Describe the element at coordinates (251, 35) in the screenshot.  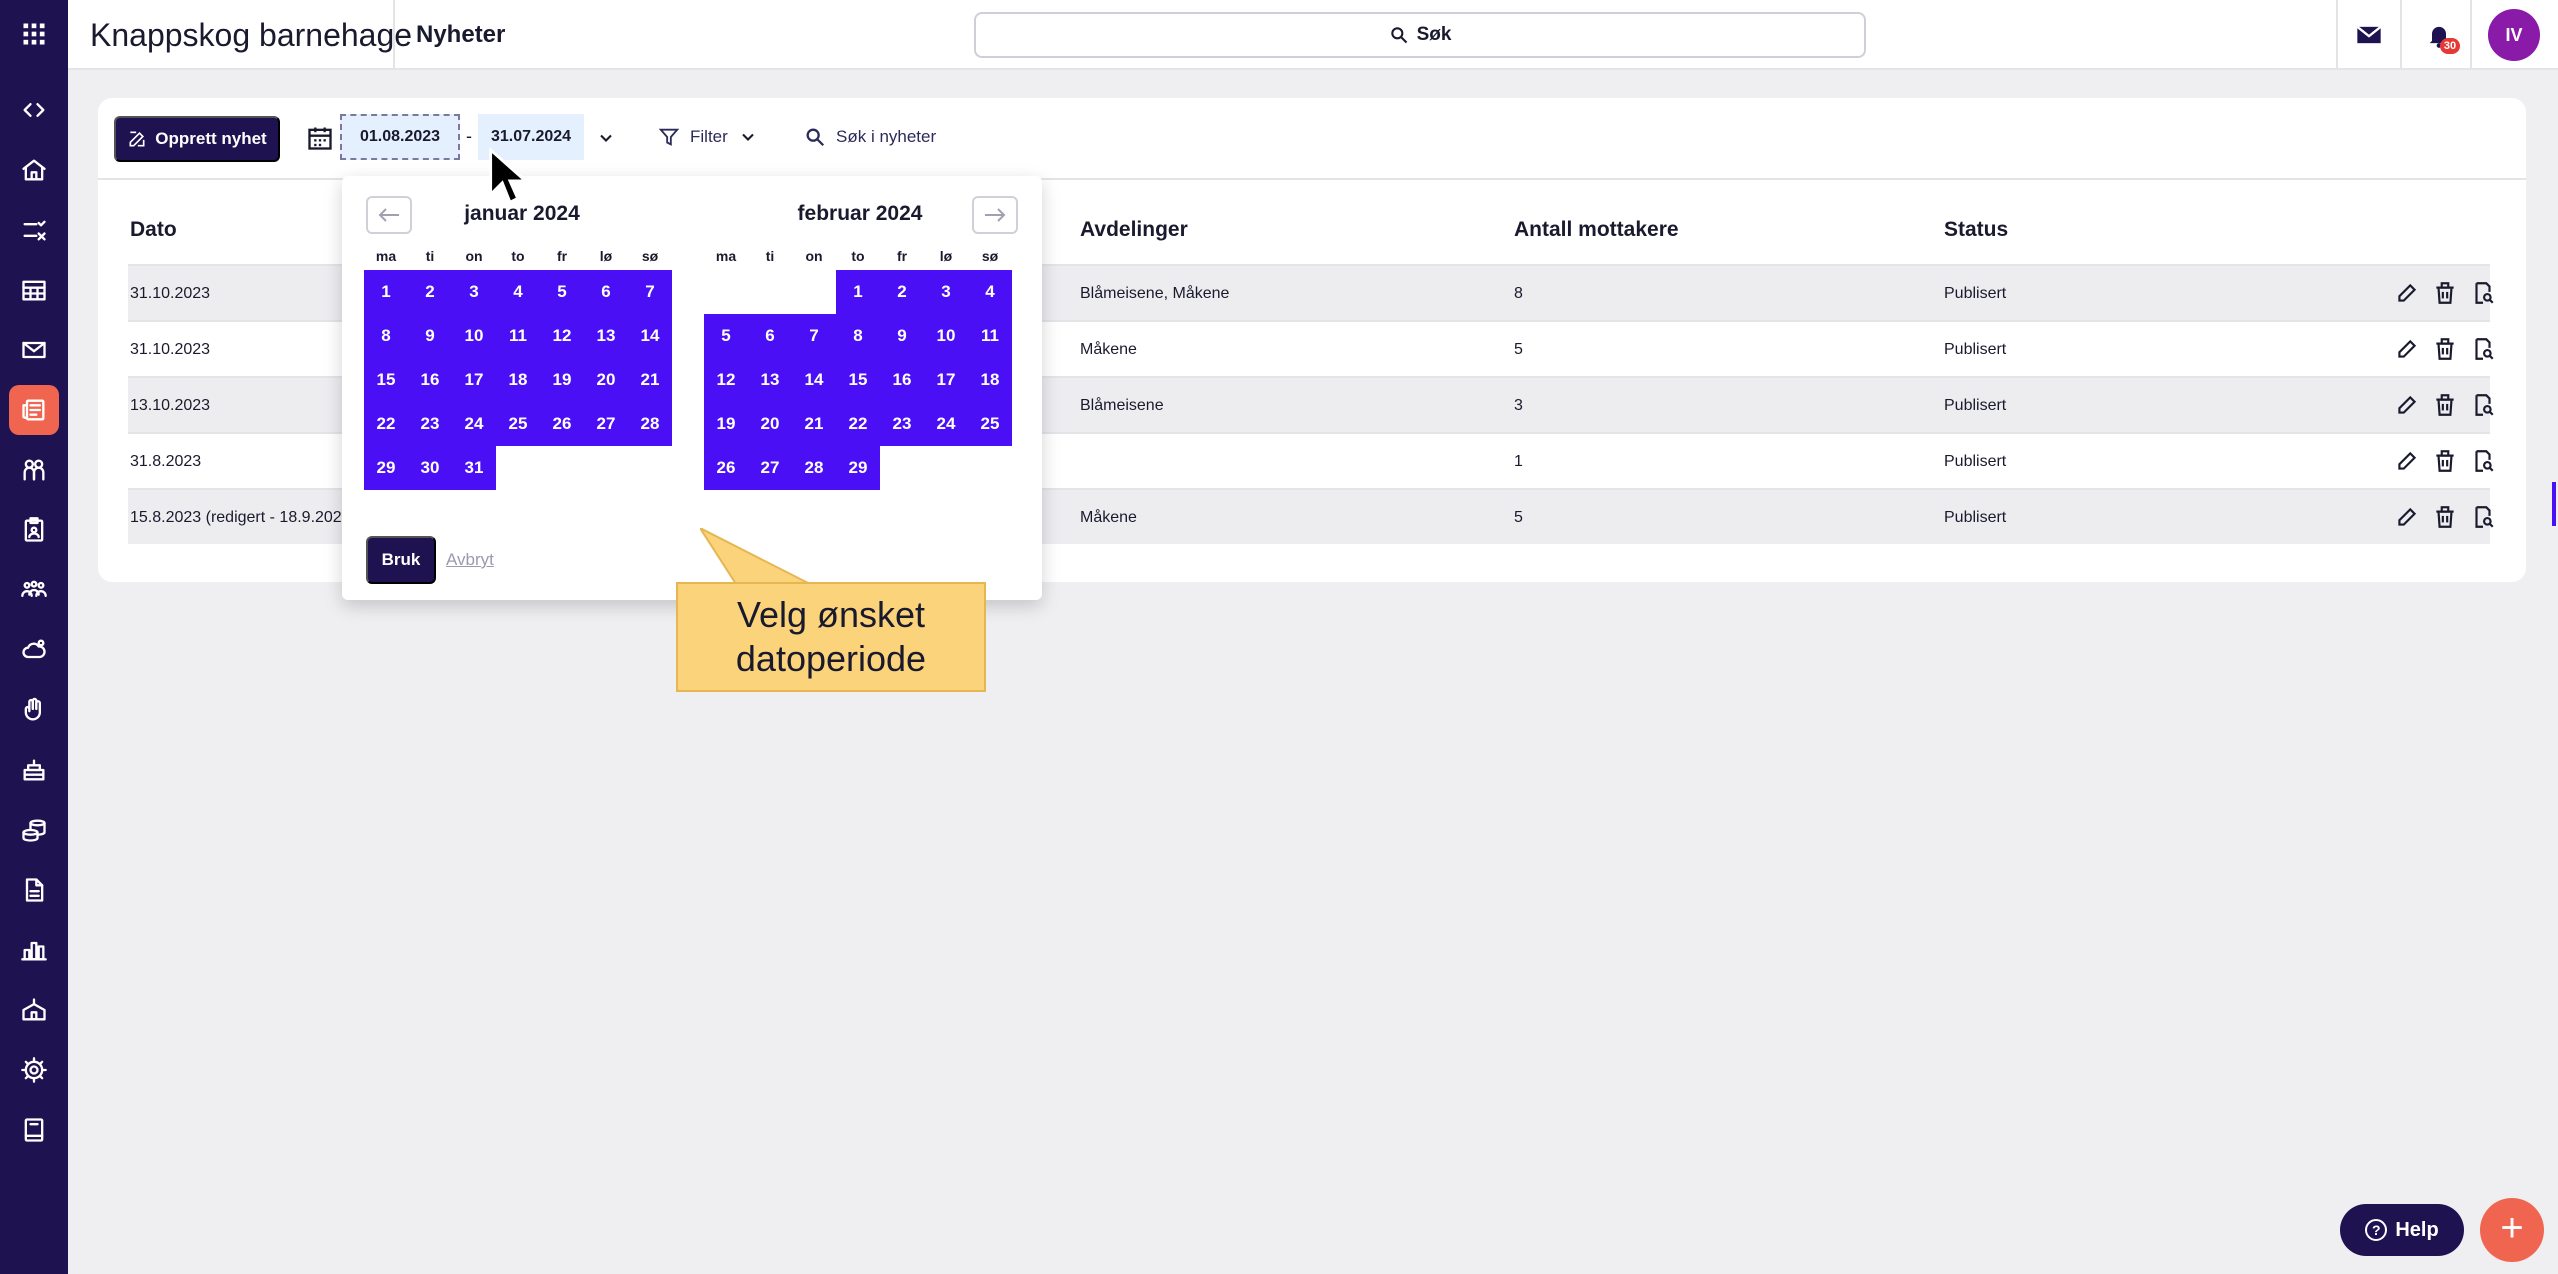
I see `organization-name: Knappskog barnehage` at that location.